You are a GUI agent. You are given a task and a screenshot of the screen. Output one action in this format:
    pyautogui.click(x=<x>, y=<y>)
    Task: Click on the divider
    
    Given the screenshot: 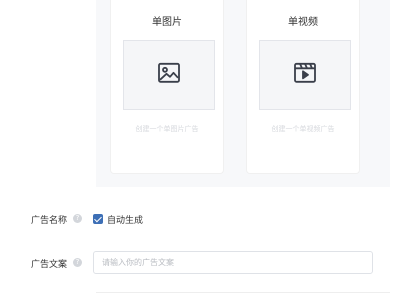 What is the action you would take?
    pyautogui.click(x=243, y=292)
    